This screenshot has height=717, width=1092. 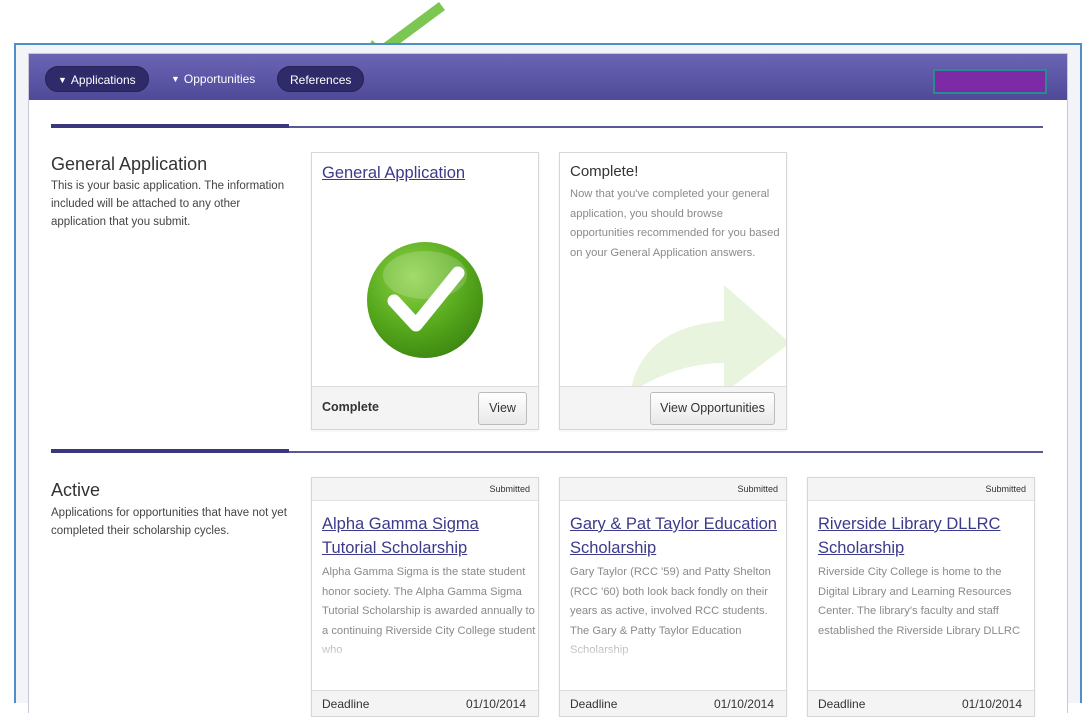 I want to click on top-navbar: ▼ Applications ▼ Opportunities References, so click(x=548, y=77).